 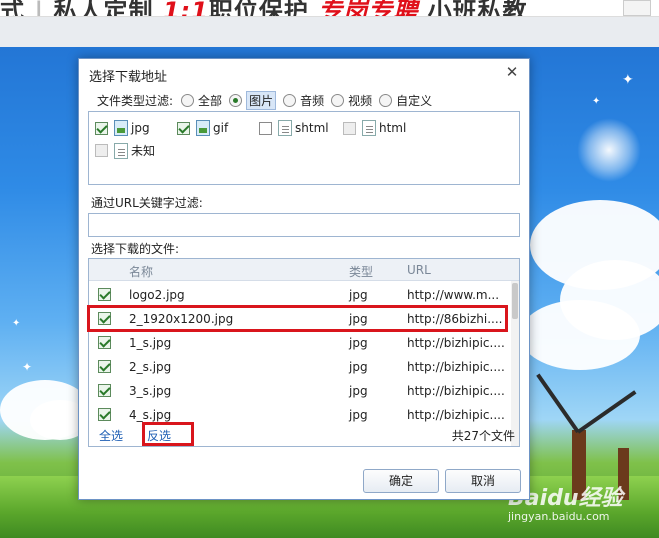 What do you see at coordinates (515, 301) in the screenshot?
I see `scrollbar-thumb` at bounding box center [515, 301].